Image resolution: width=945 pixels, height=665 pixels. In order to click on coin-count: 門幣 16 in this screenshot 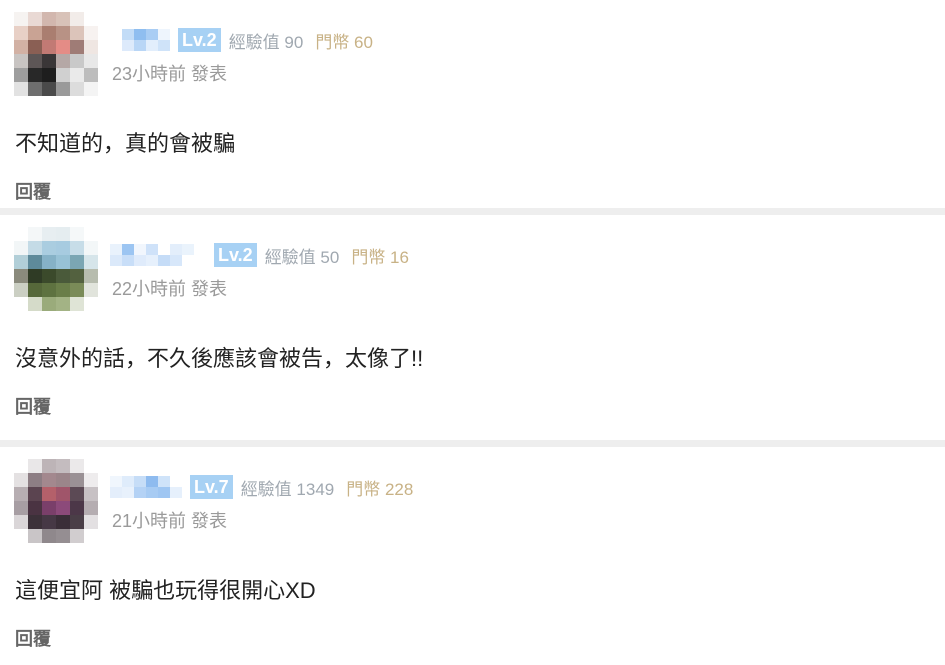, I will do `click(380, 257)`.